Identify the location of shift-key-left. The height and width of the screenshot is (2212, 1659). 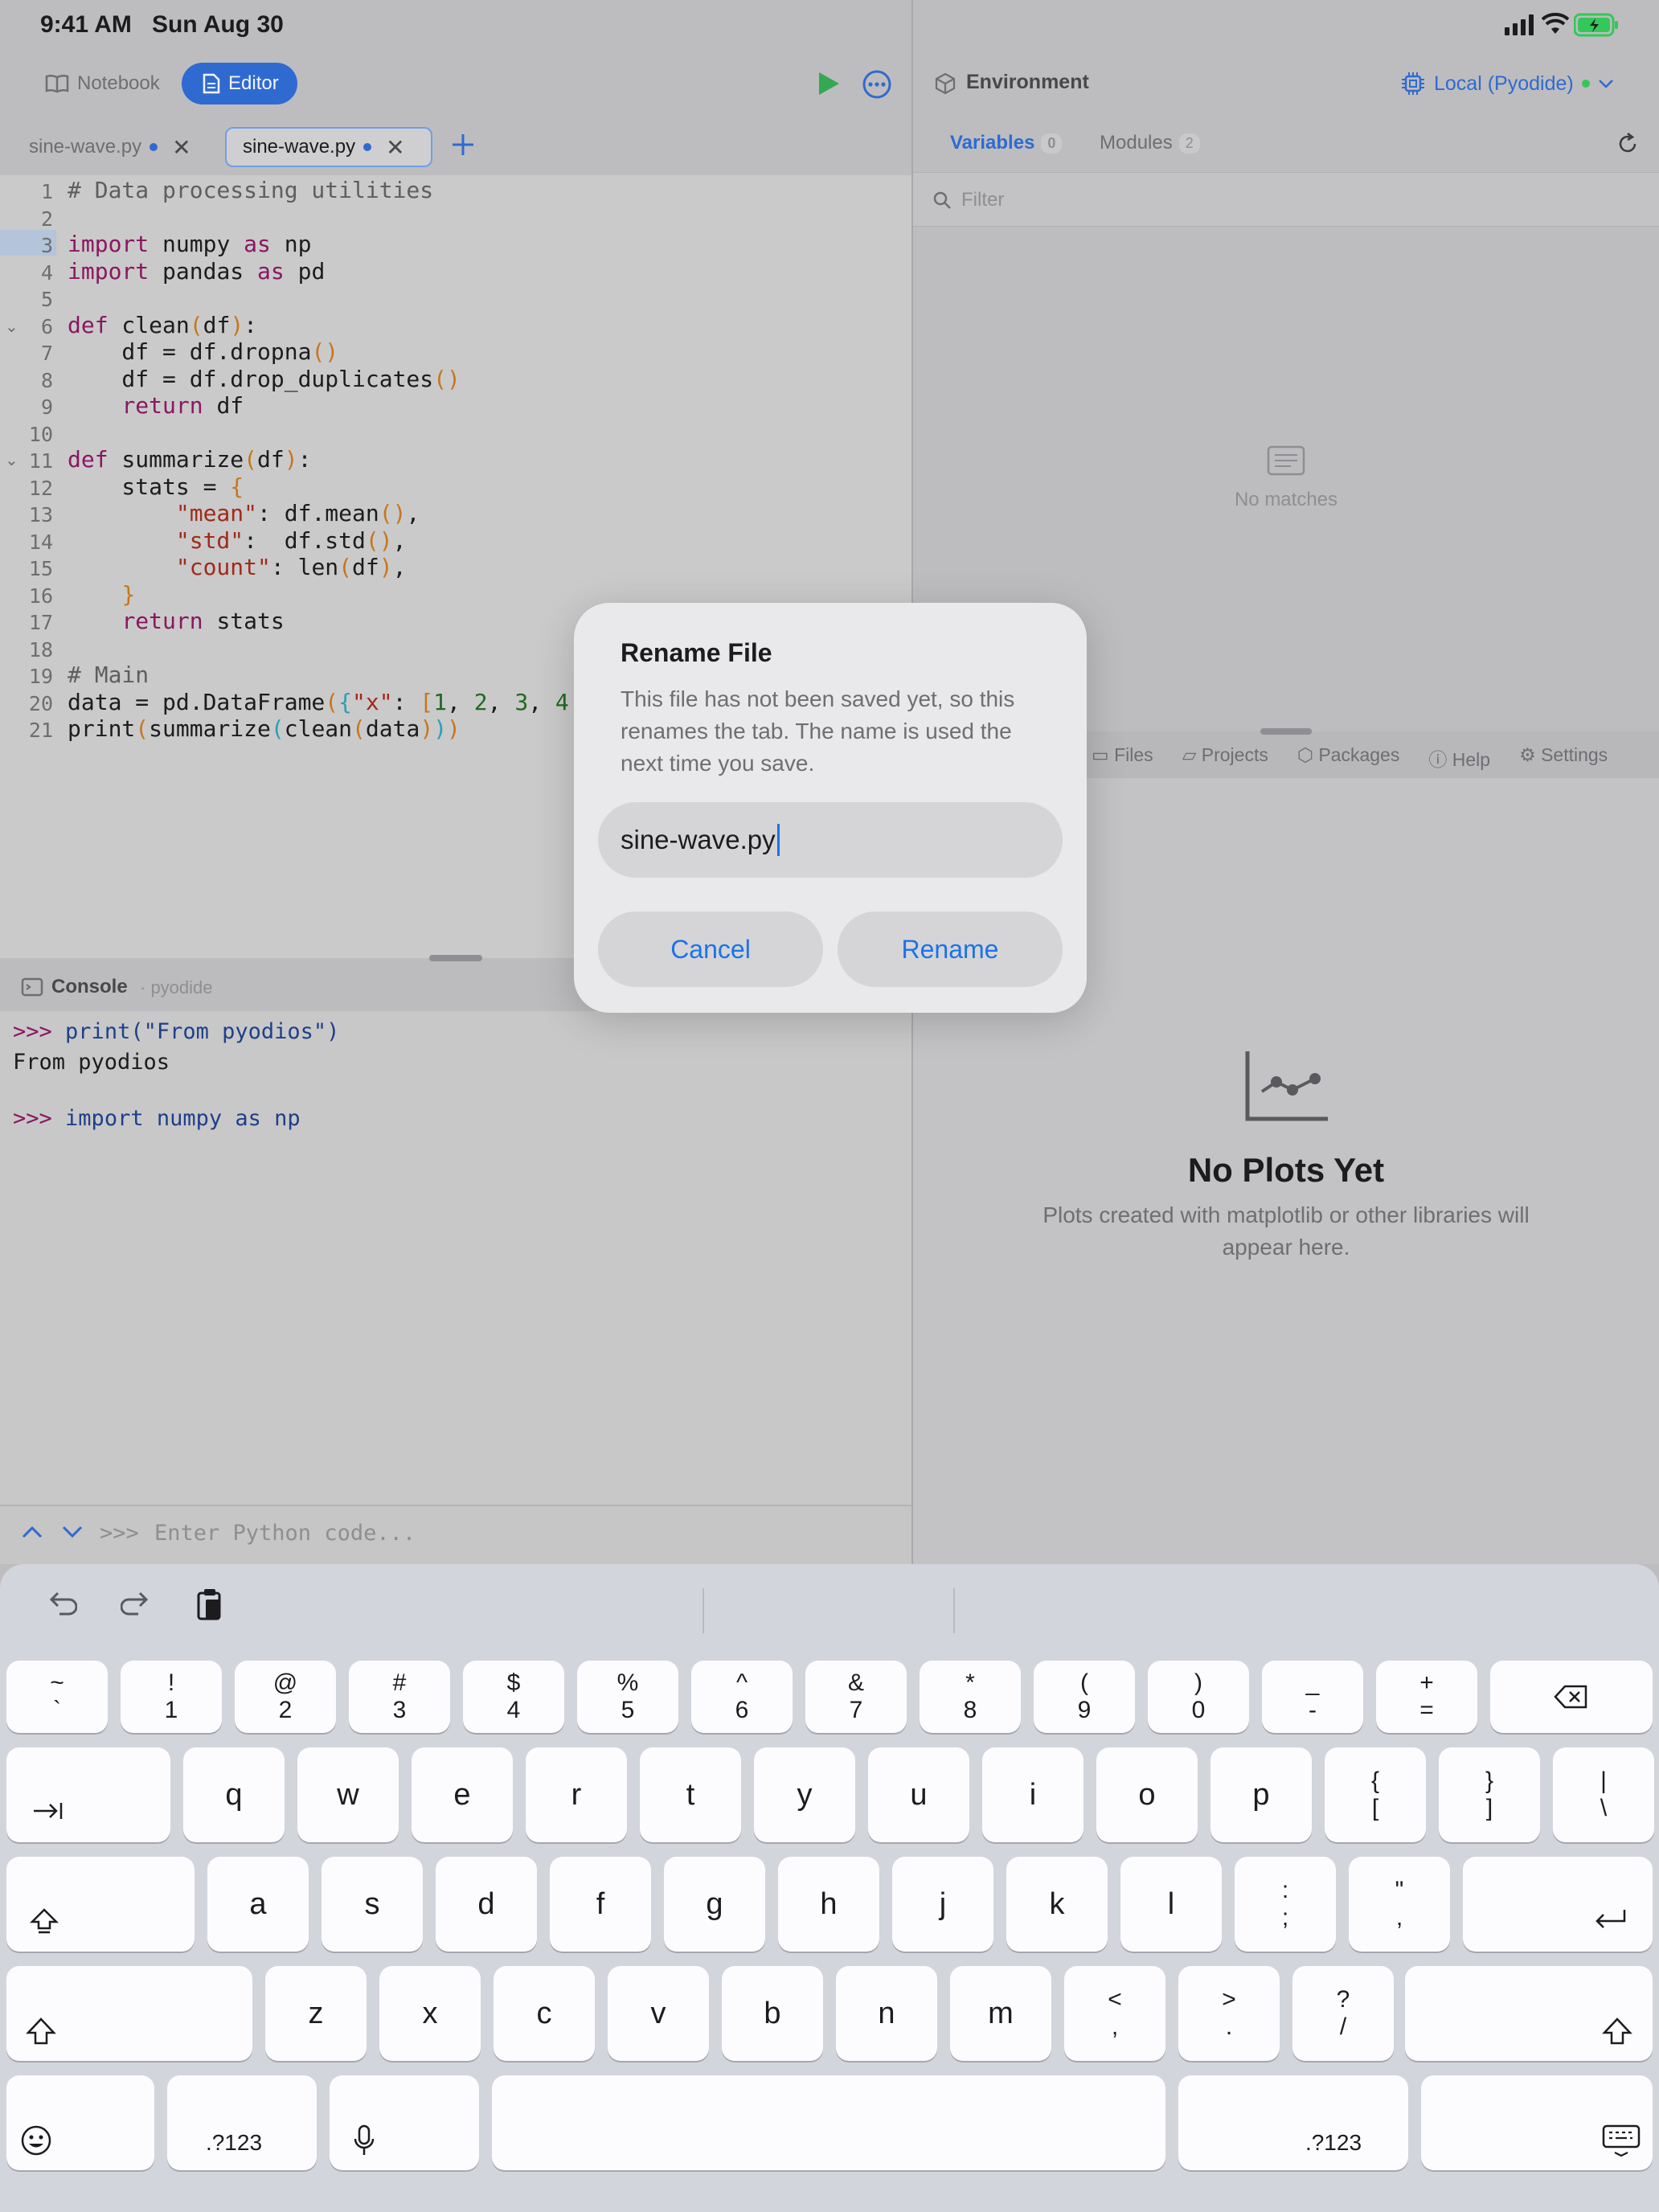
(129, 2013).